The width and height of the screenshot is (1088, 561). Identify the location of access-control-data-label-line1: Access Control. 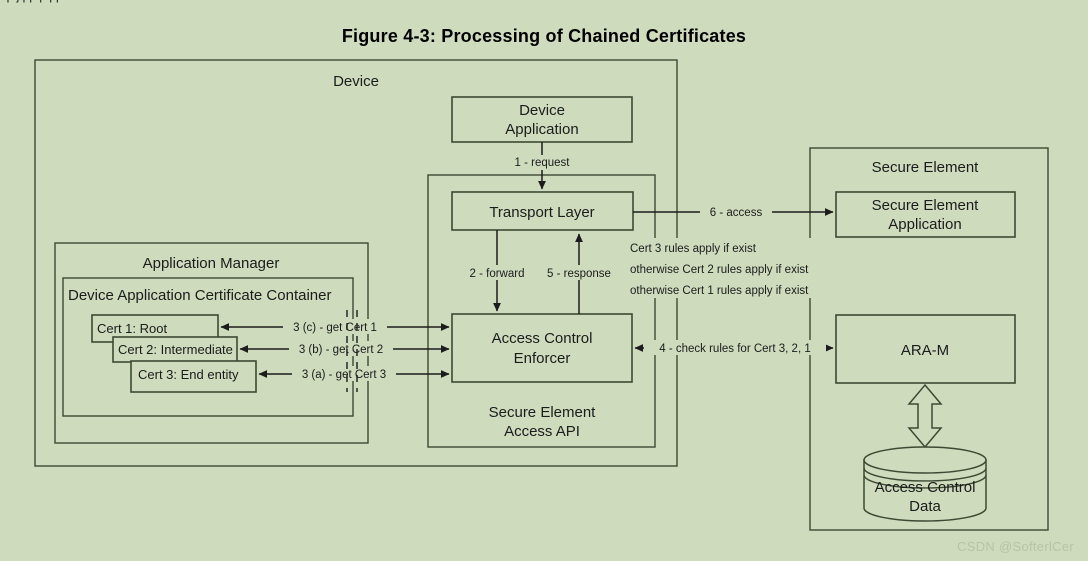
(925, 487).